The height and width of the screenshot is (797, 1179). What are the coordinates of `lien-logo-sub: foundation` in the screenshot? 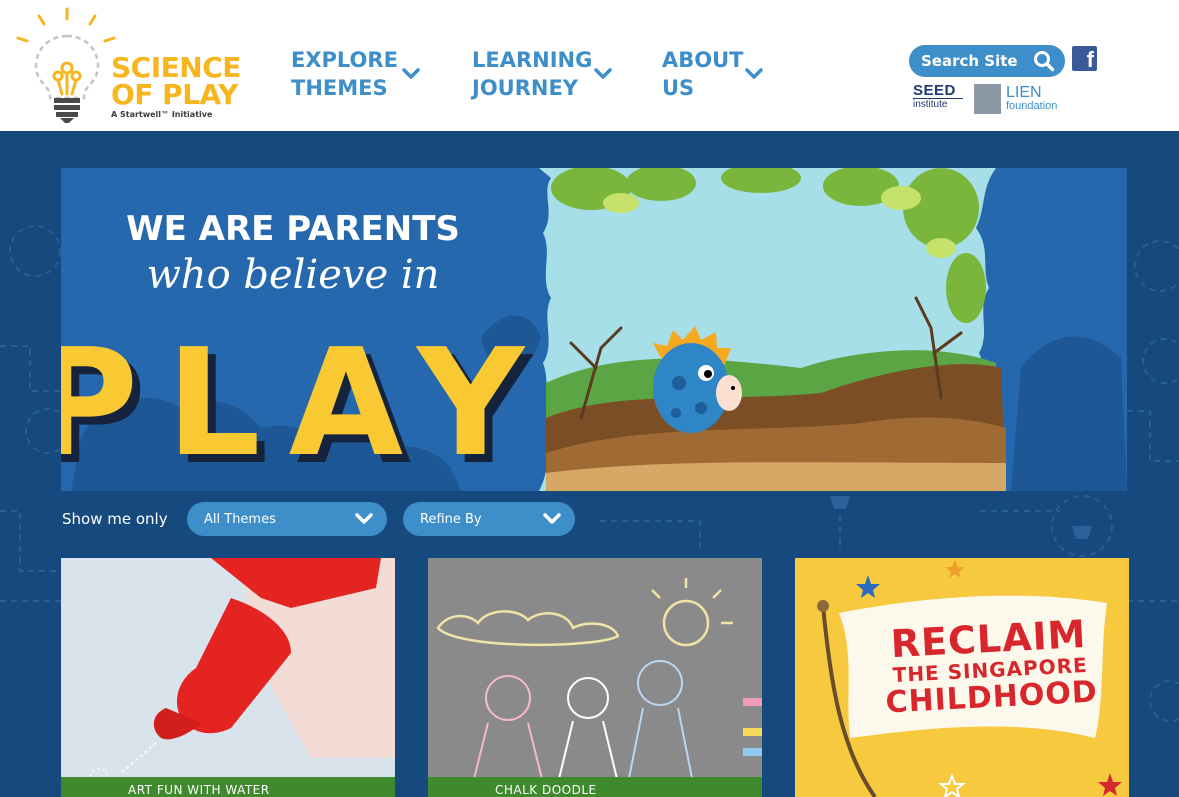 It's located at (1032, 106).